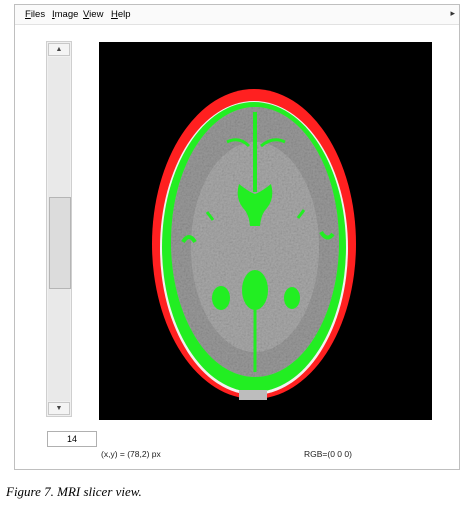 This screenshot has width=470, height=507. Describe the element at coordinates (74, 491) in the screenshot. I see `figure-caption: Figure 7. MRI slicer view.` at that location.